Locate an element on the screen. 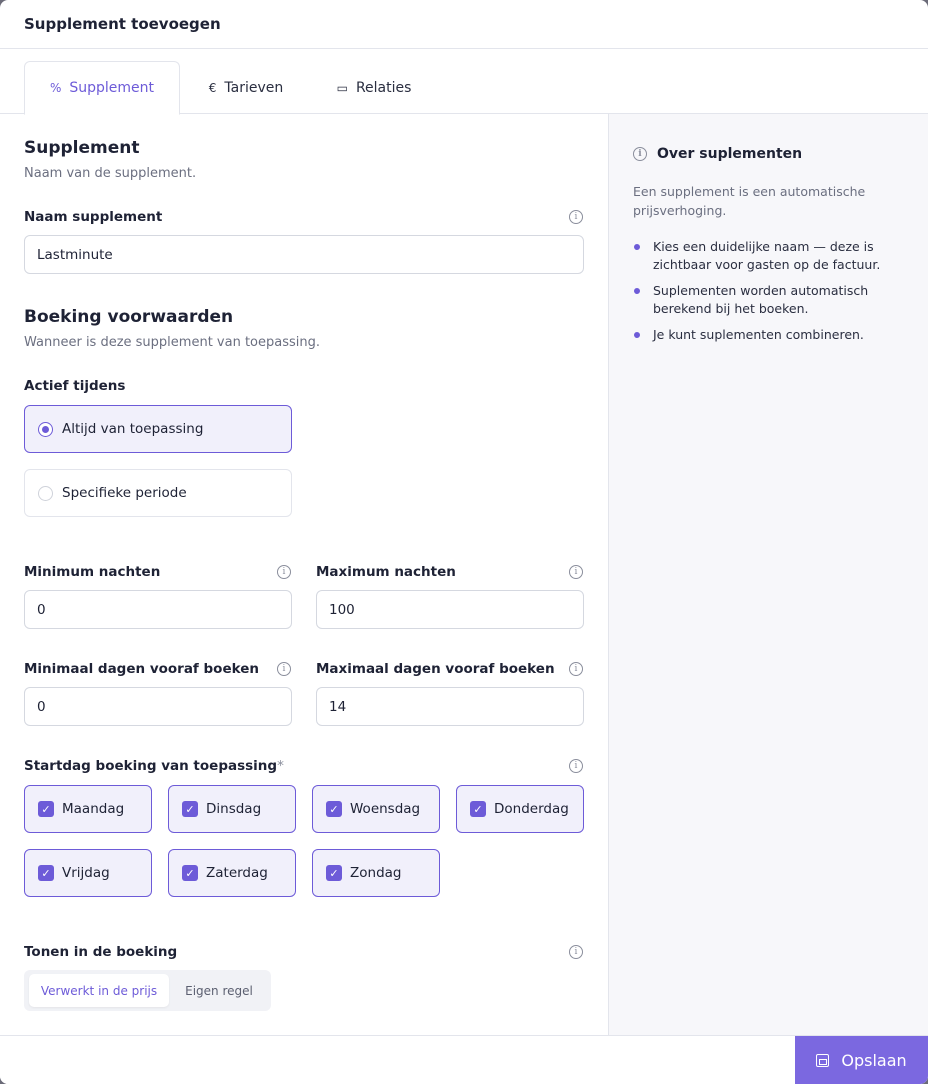 This screenshot has height=1084, width=928. min-days-label: Minimaal dagen vooraf boeken is located at coordinates (141, 669).